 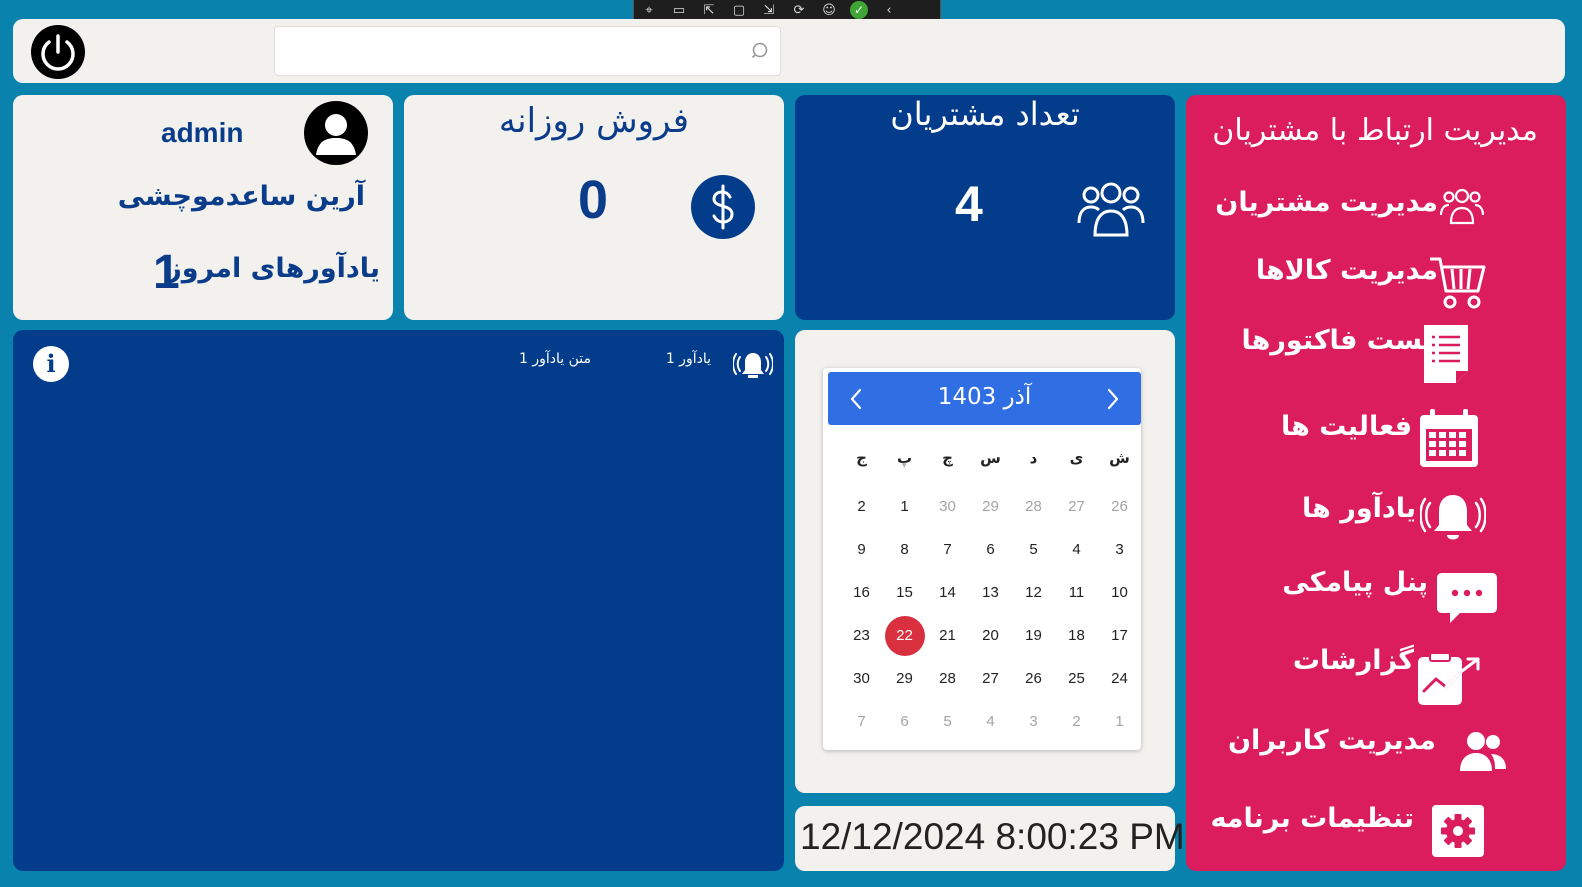 I want to click on calendar-day: 21, so click(x=947, y=635).